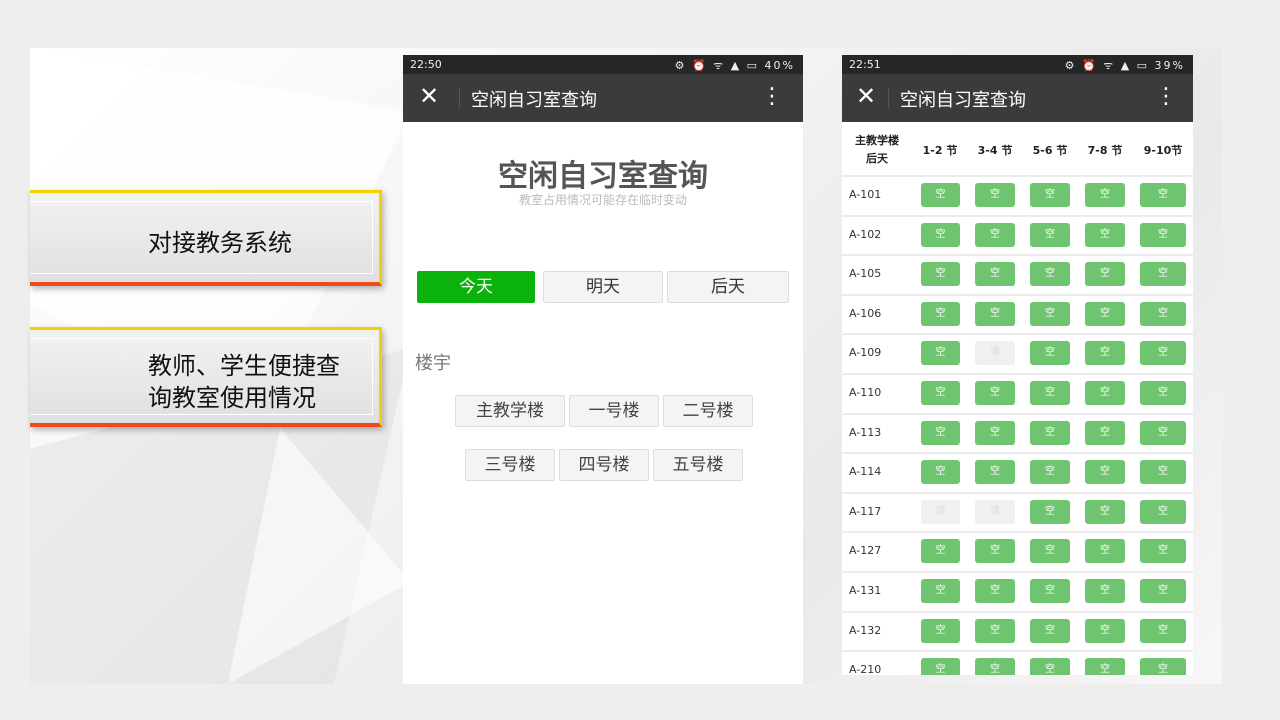  What do you see at coordinates (865, 432) in the screenshot?
I see `room-label: A-113` at bounding box center [865, 432].